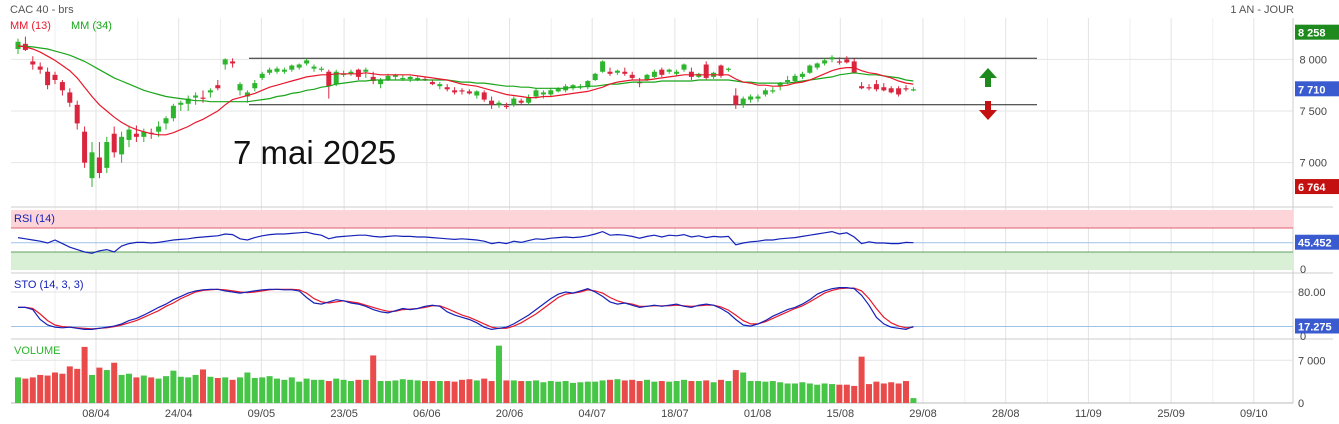 The height and width of the screenshot is (424, 1339). I want to click on volume-y-tick: 0, so click(1301, 404).